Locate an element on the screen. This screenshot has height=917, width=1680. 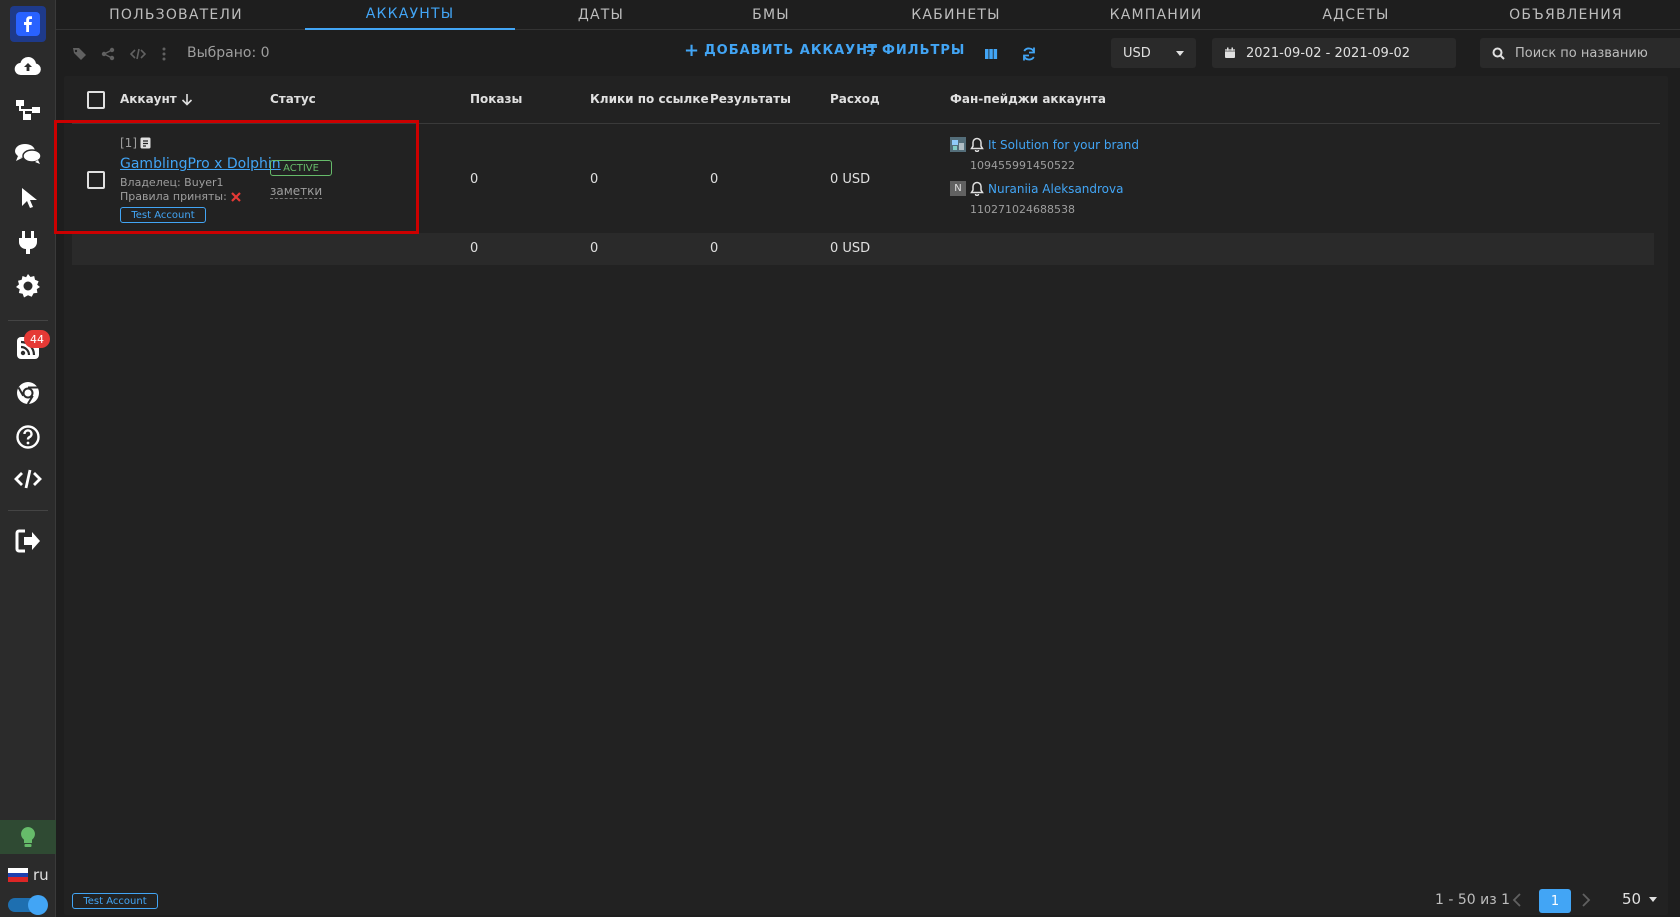
row-index: [1] is located at coordinates (128, 143).